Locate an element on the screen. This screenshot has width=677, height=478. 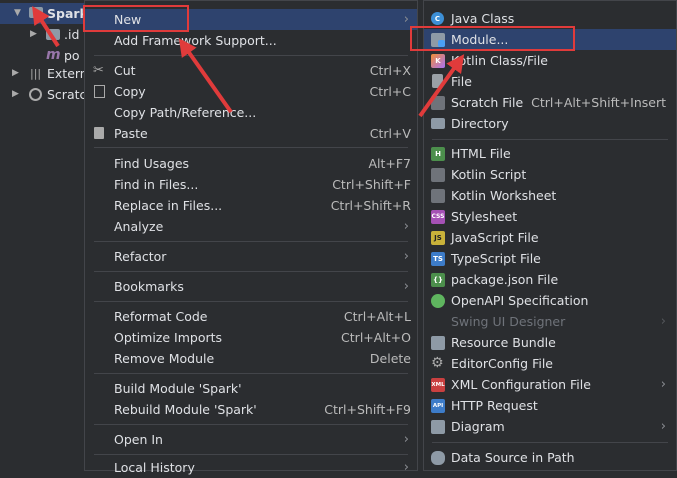
menu-item-new: New › is located at coordinates (251, 19).